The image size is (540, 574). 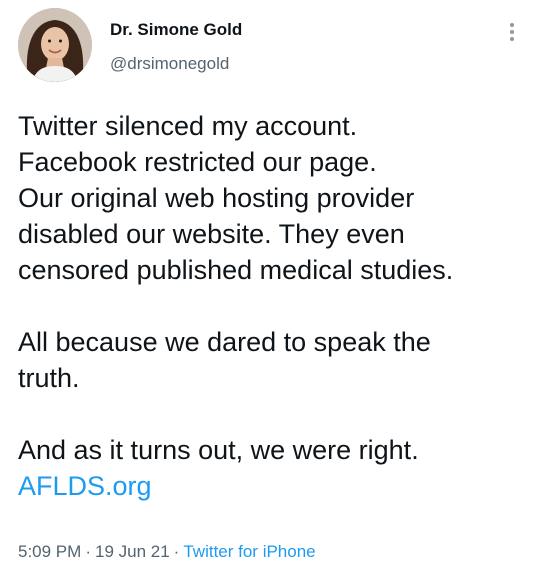 What do you see at coordinates (218, 450) in the screenshot?
I see `tweet-line: And as it turns out, we were right.` at bounding box center [218, 450].